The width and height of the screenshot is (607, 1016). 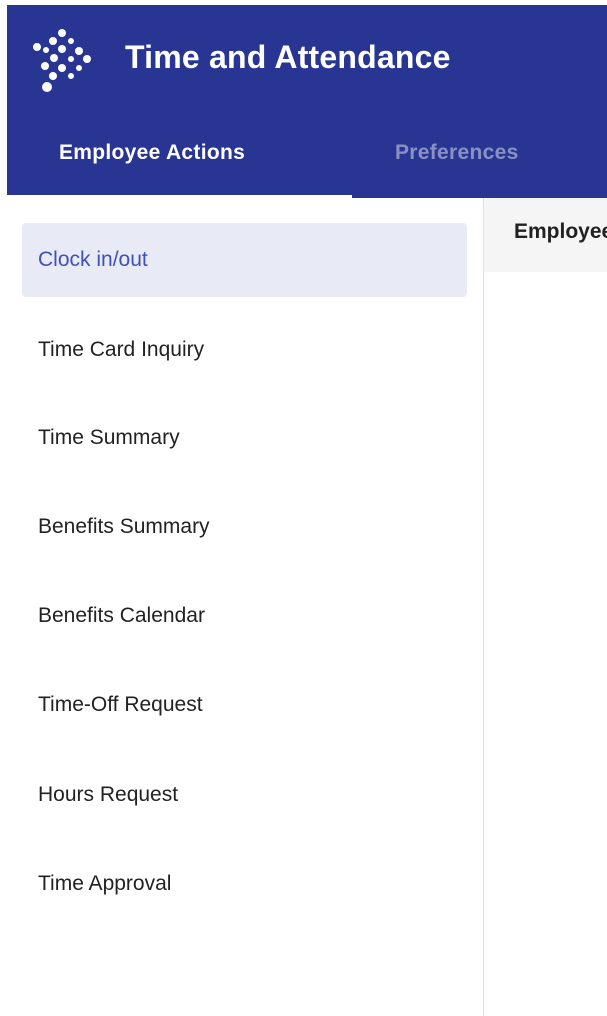 I want to click on sidebar-item-label: Benefits Summary, so click(x=124, y=526).